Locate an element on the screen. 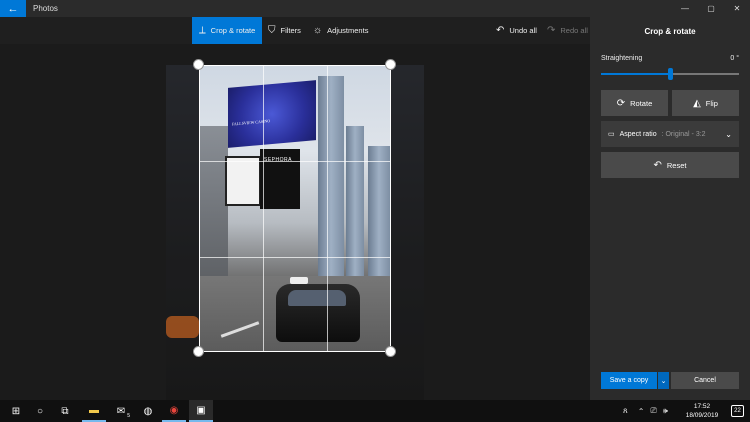 The image size is (750, 422). reset-icon: ↶ is located at coordinates (657, 165).